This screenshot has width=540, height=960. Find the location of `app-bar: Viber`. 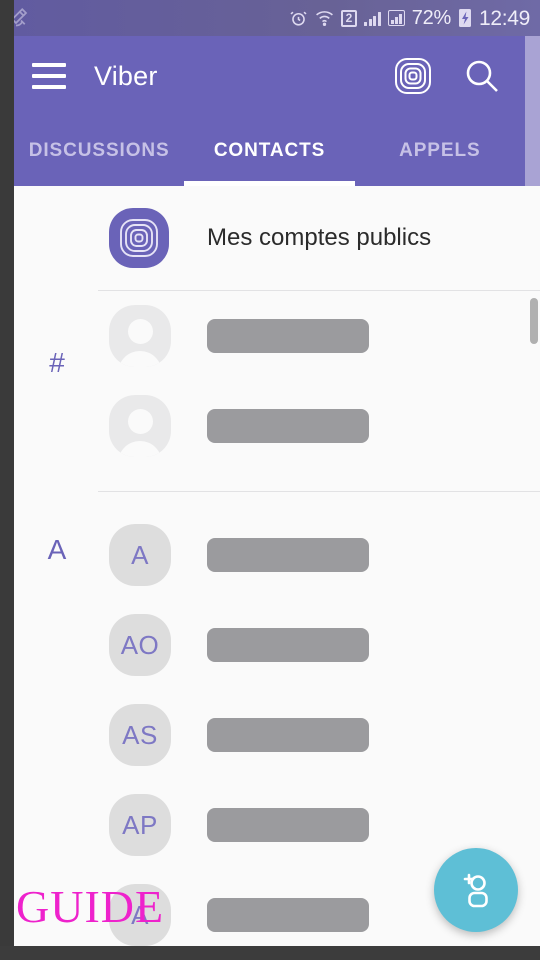

app-bar: Viber is located at coordinates (269, 76).